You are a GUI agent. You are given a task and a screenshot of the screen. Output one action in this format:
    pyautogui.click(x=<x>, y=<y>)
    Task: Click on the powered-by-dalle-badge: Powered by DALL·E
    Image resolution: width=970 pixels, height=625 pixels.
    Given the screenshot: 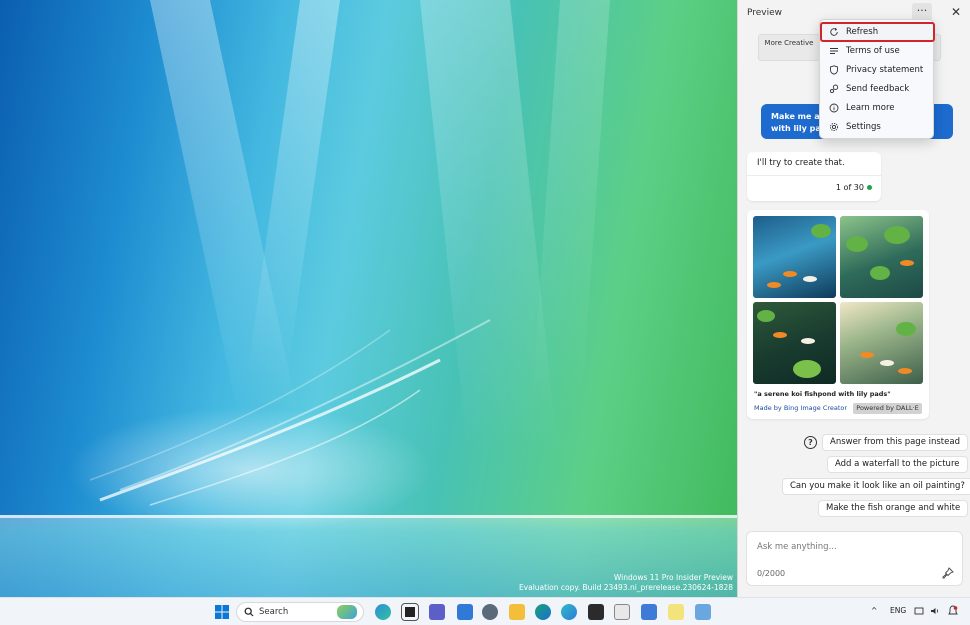 What is the action you would take?
    pyautogui.click(x=887, y=408)
    